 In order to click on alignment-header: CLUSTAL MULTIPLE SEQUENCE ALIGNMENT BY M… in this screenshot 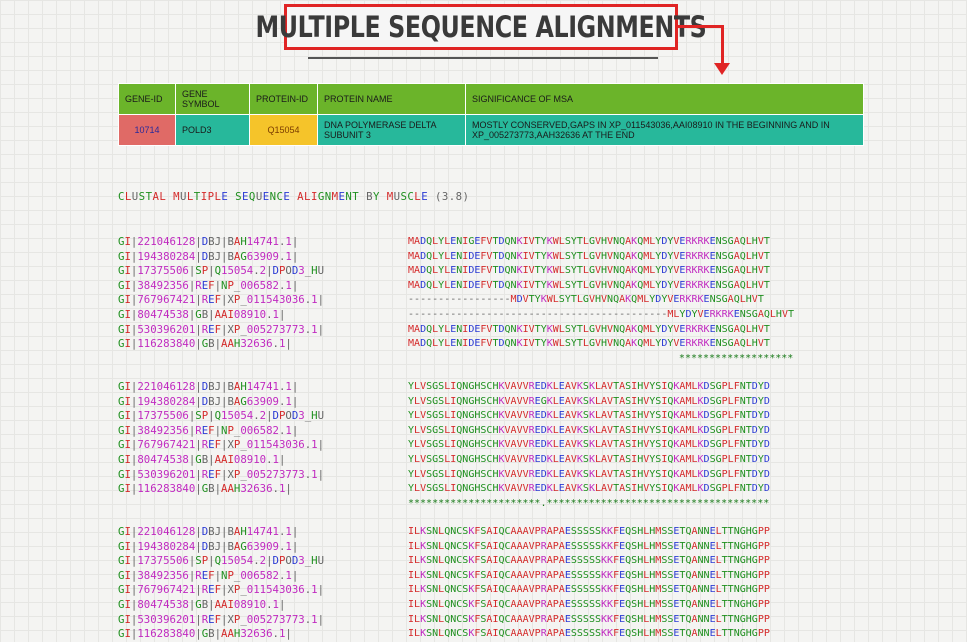, I will do `click(294, 196)`.